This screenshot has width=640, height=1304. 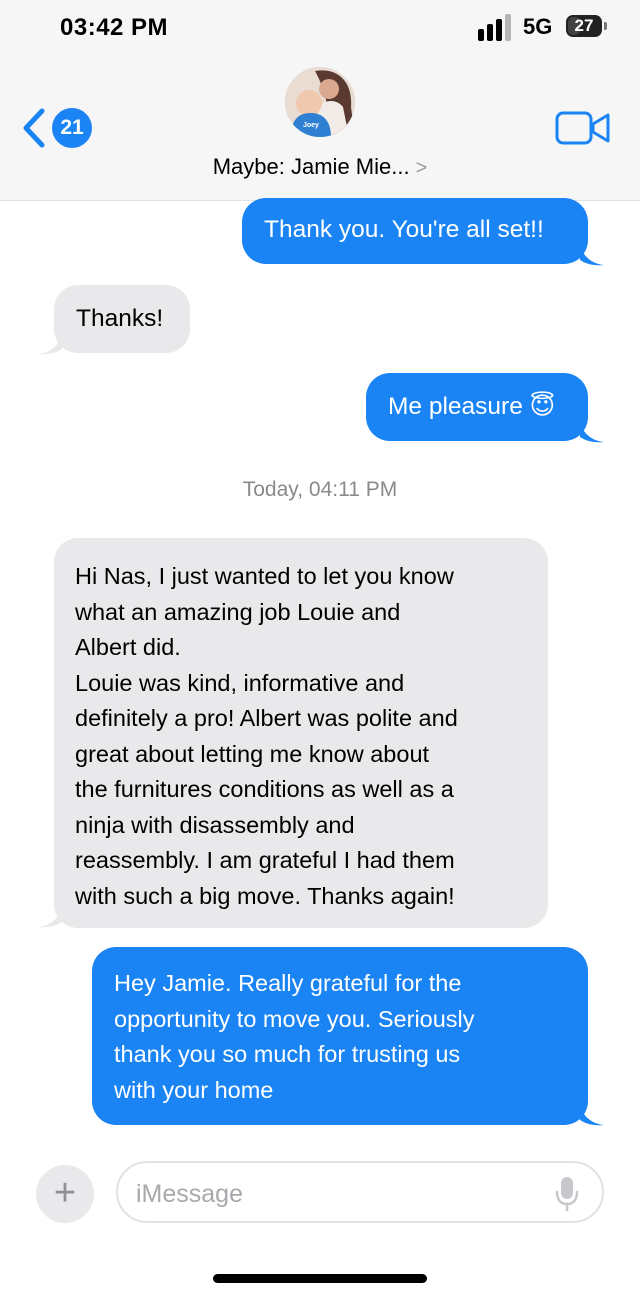 What do you see at coordinates (72, 128) in the screenshot?
I see `unread-count-badge: 21` at bounding box center [72, 128].